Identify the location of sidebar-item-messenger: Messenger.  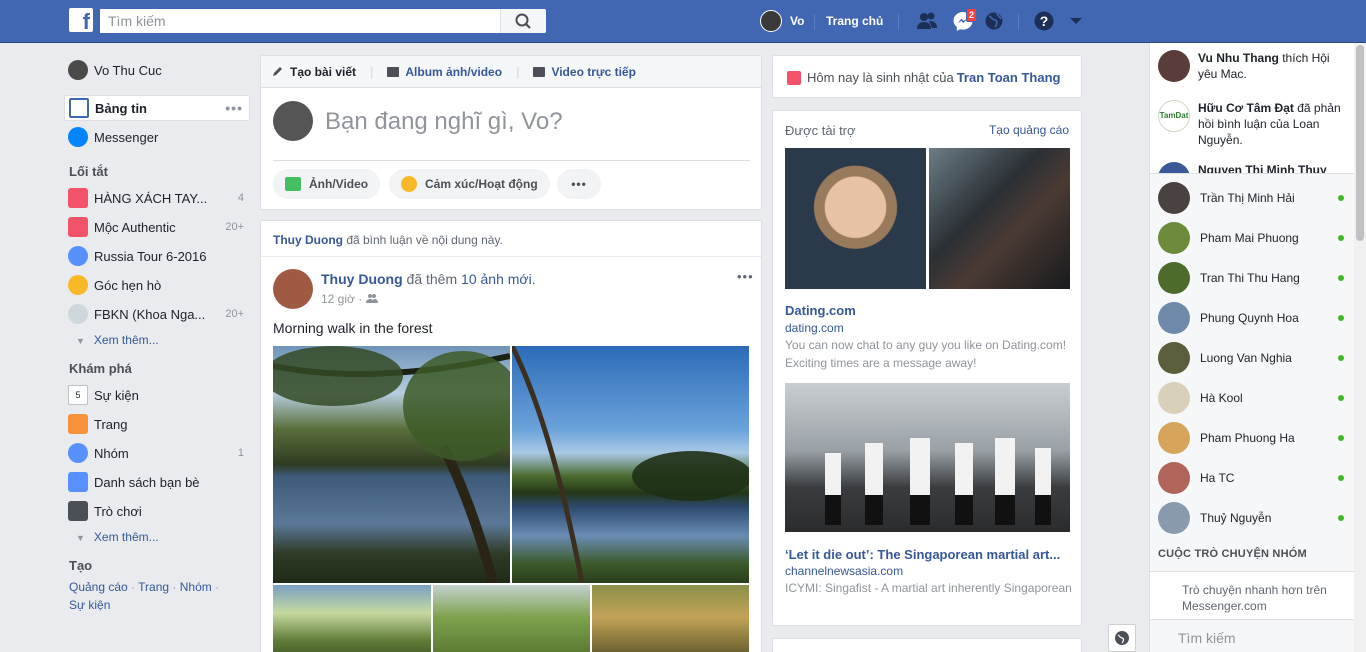
(157, 137).